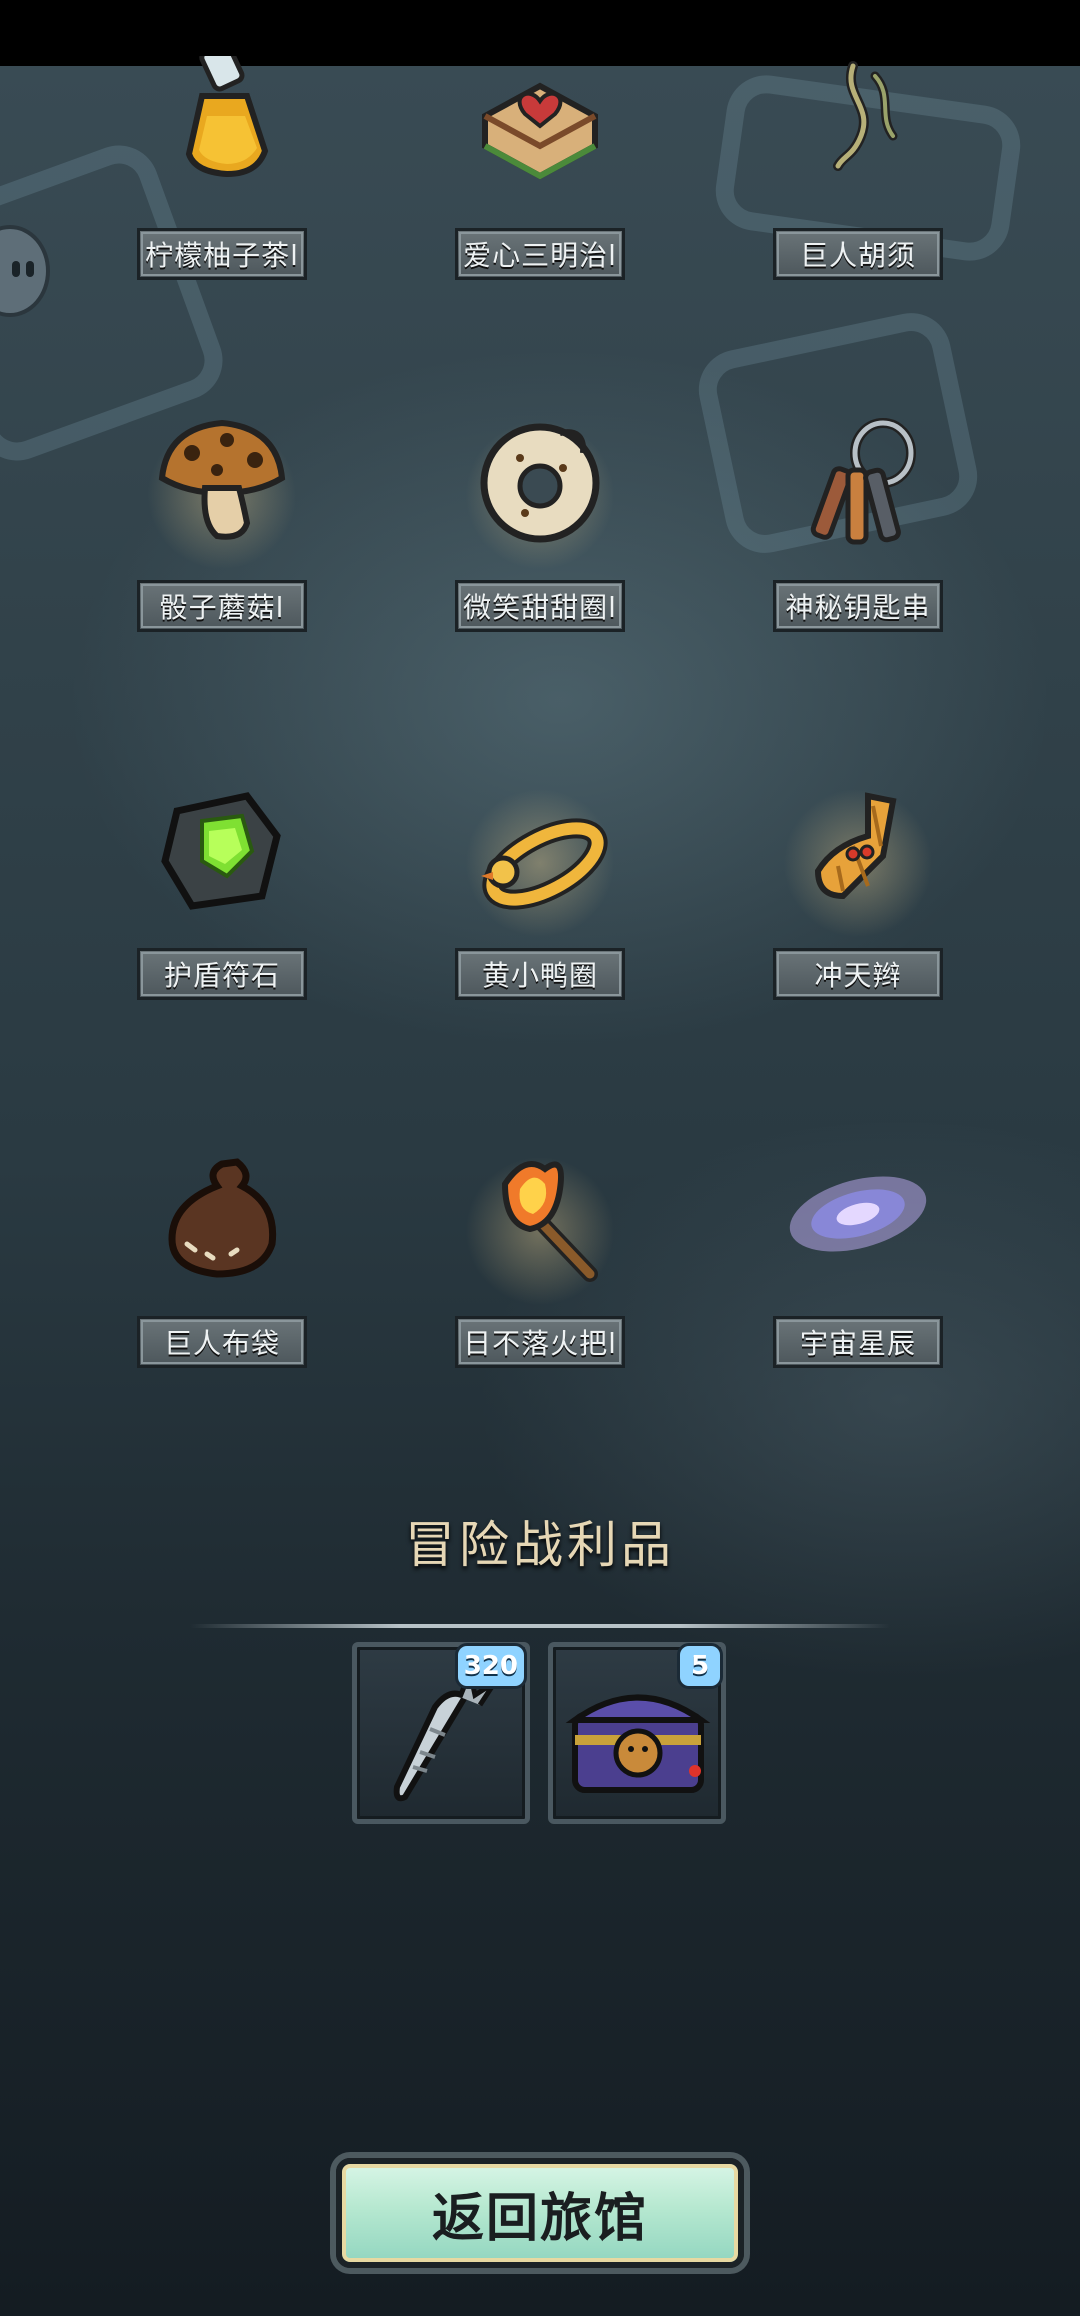 The width and height of the screenshot is (1080, 2316). I want to click on loot-divider, so click(540, 1626).